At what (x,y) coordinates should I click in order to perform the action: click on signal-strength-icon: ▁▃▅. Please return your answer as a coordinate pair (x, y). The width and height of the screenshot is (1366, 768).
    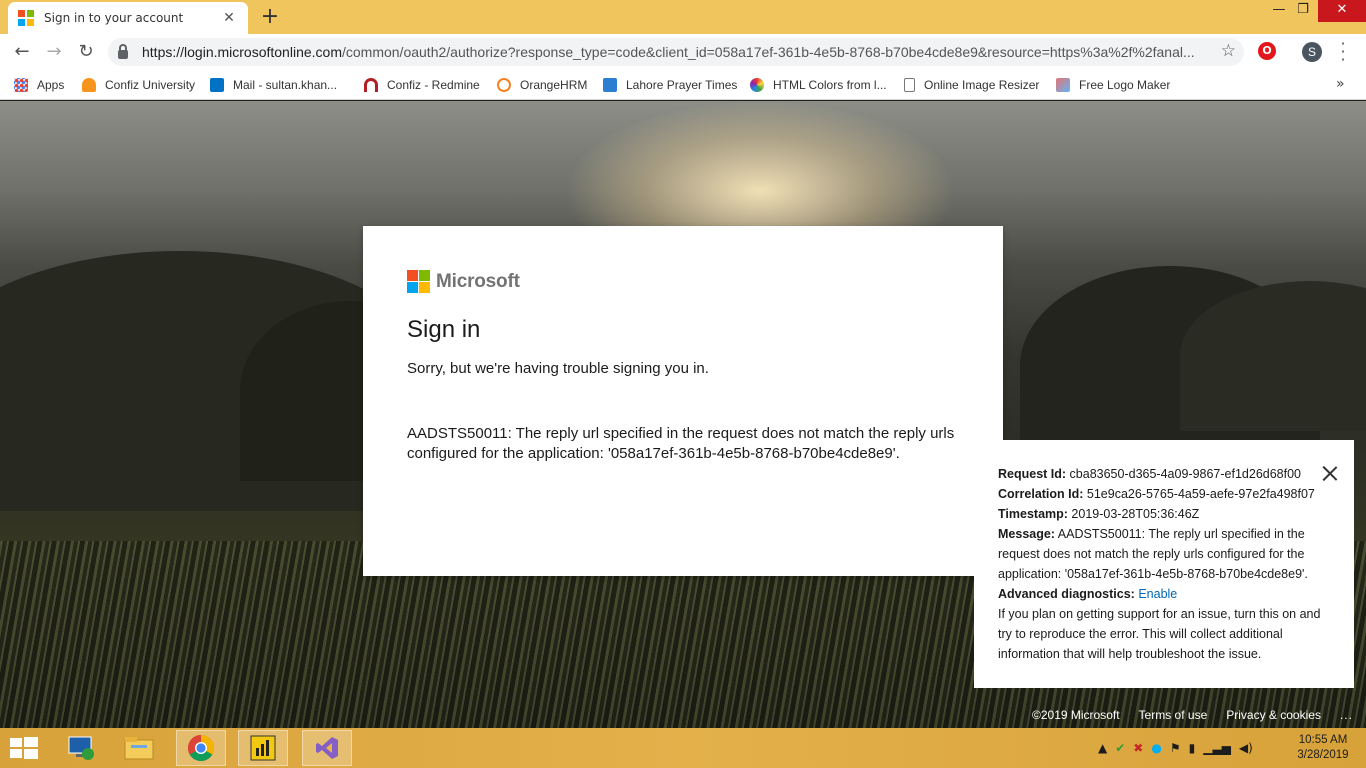
    Looking at the image, I should click on (1217, 748).